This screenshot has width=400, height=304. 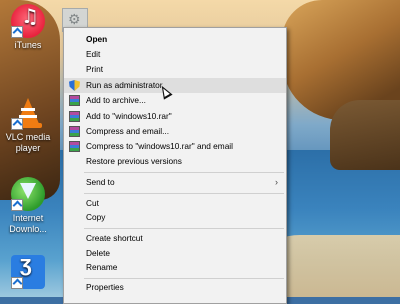 I want to click on menu-item-label: Copy, so click(x=96, y=217).